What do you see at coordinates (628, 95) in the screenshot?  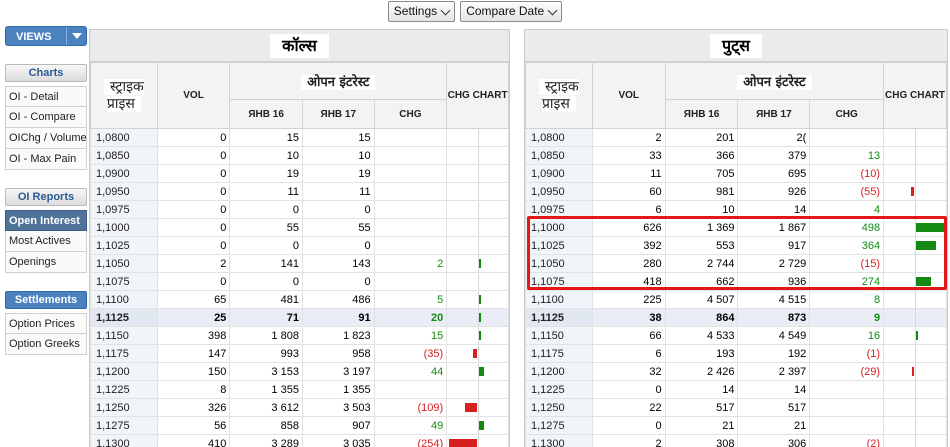 I see `vol-header: VOL` at bounding box center [628, 95].